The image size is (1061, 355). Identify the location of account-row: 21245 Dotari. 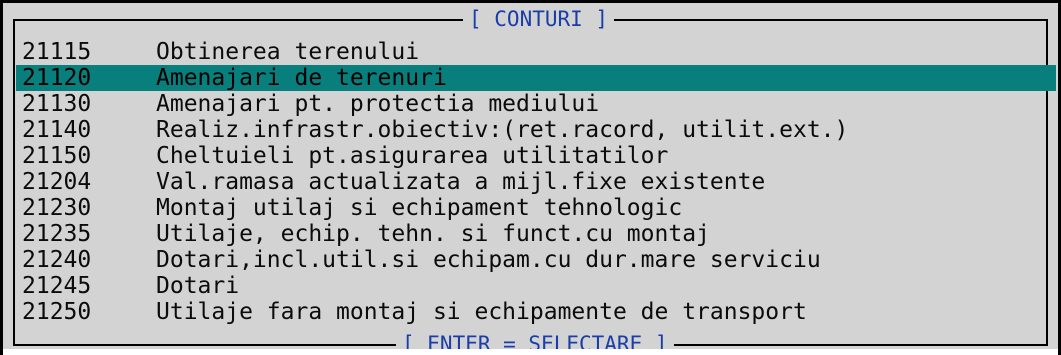
(536, 286).